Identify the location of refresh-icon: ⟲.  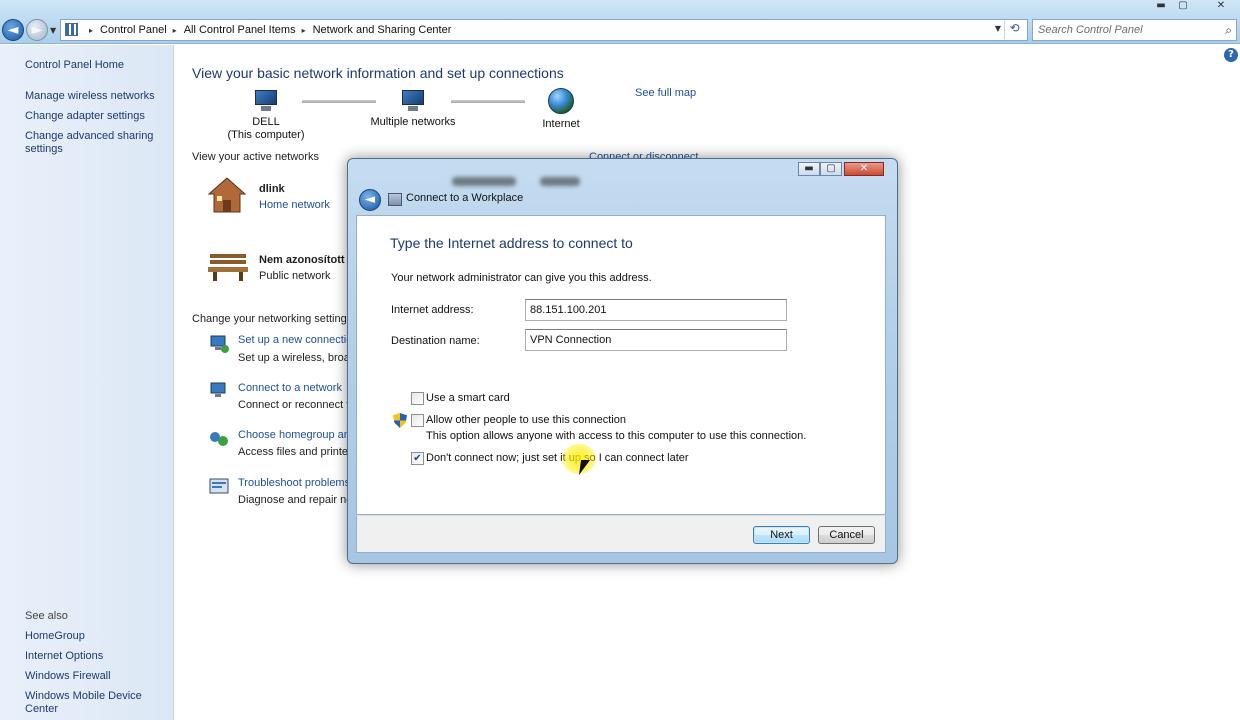
(1014, 30).